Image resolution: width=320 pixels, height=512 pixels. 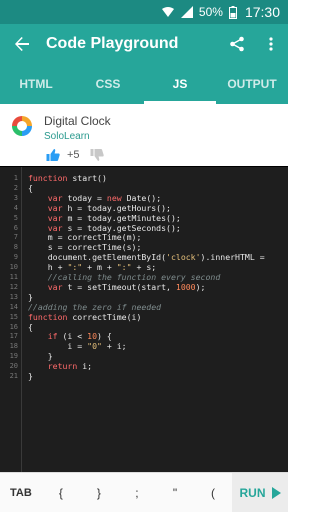 I want to click on code-line: 21}, so click(x=144, y=376).